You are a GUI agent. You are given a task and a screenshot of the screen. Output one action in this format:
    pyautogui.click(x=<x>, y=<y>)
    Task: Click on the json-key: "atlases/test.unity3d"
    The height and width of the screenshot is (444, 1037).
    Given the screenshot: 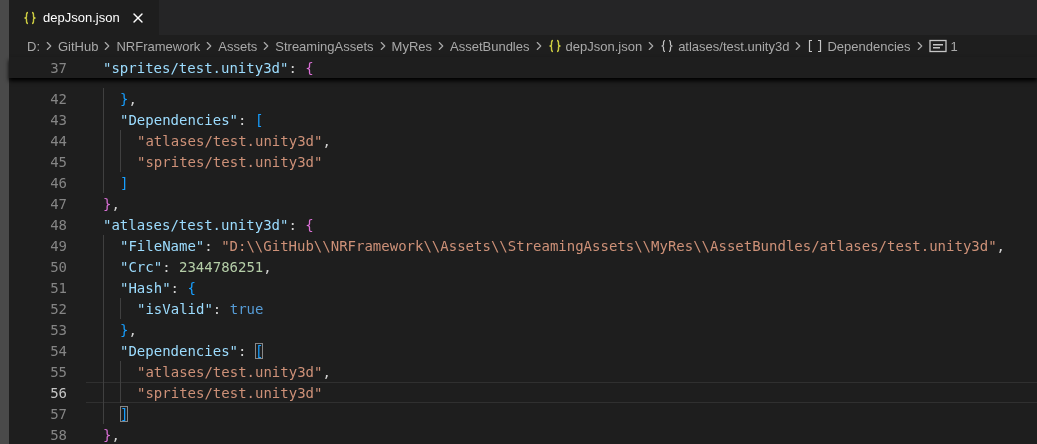 What is the action you would take?
    pyautogui.click(x=196, y=224)
    